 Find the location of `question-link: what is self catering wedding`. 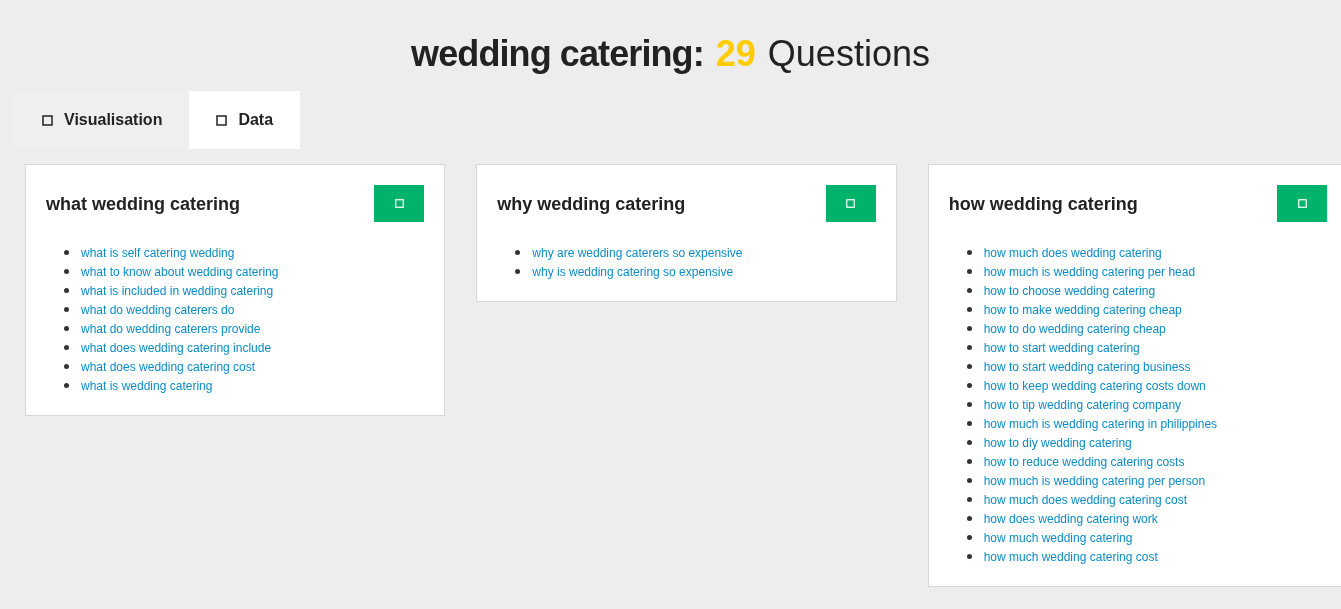

question-link: what is self catering wedding is located at coordinates (158, 252).